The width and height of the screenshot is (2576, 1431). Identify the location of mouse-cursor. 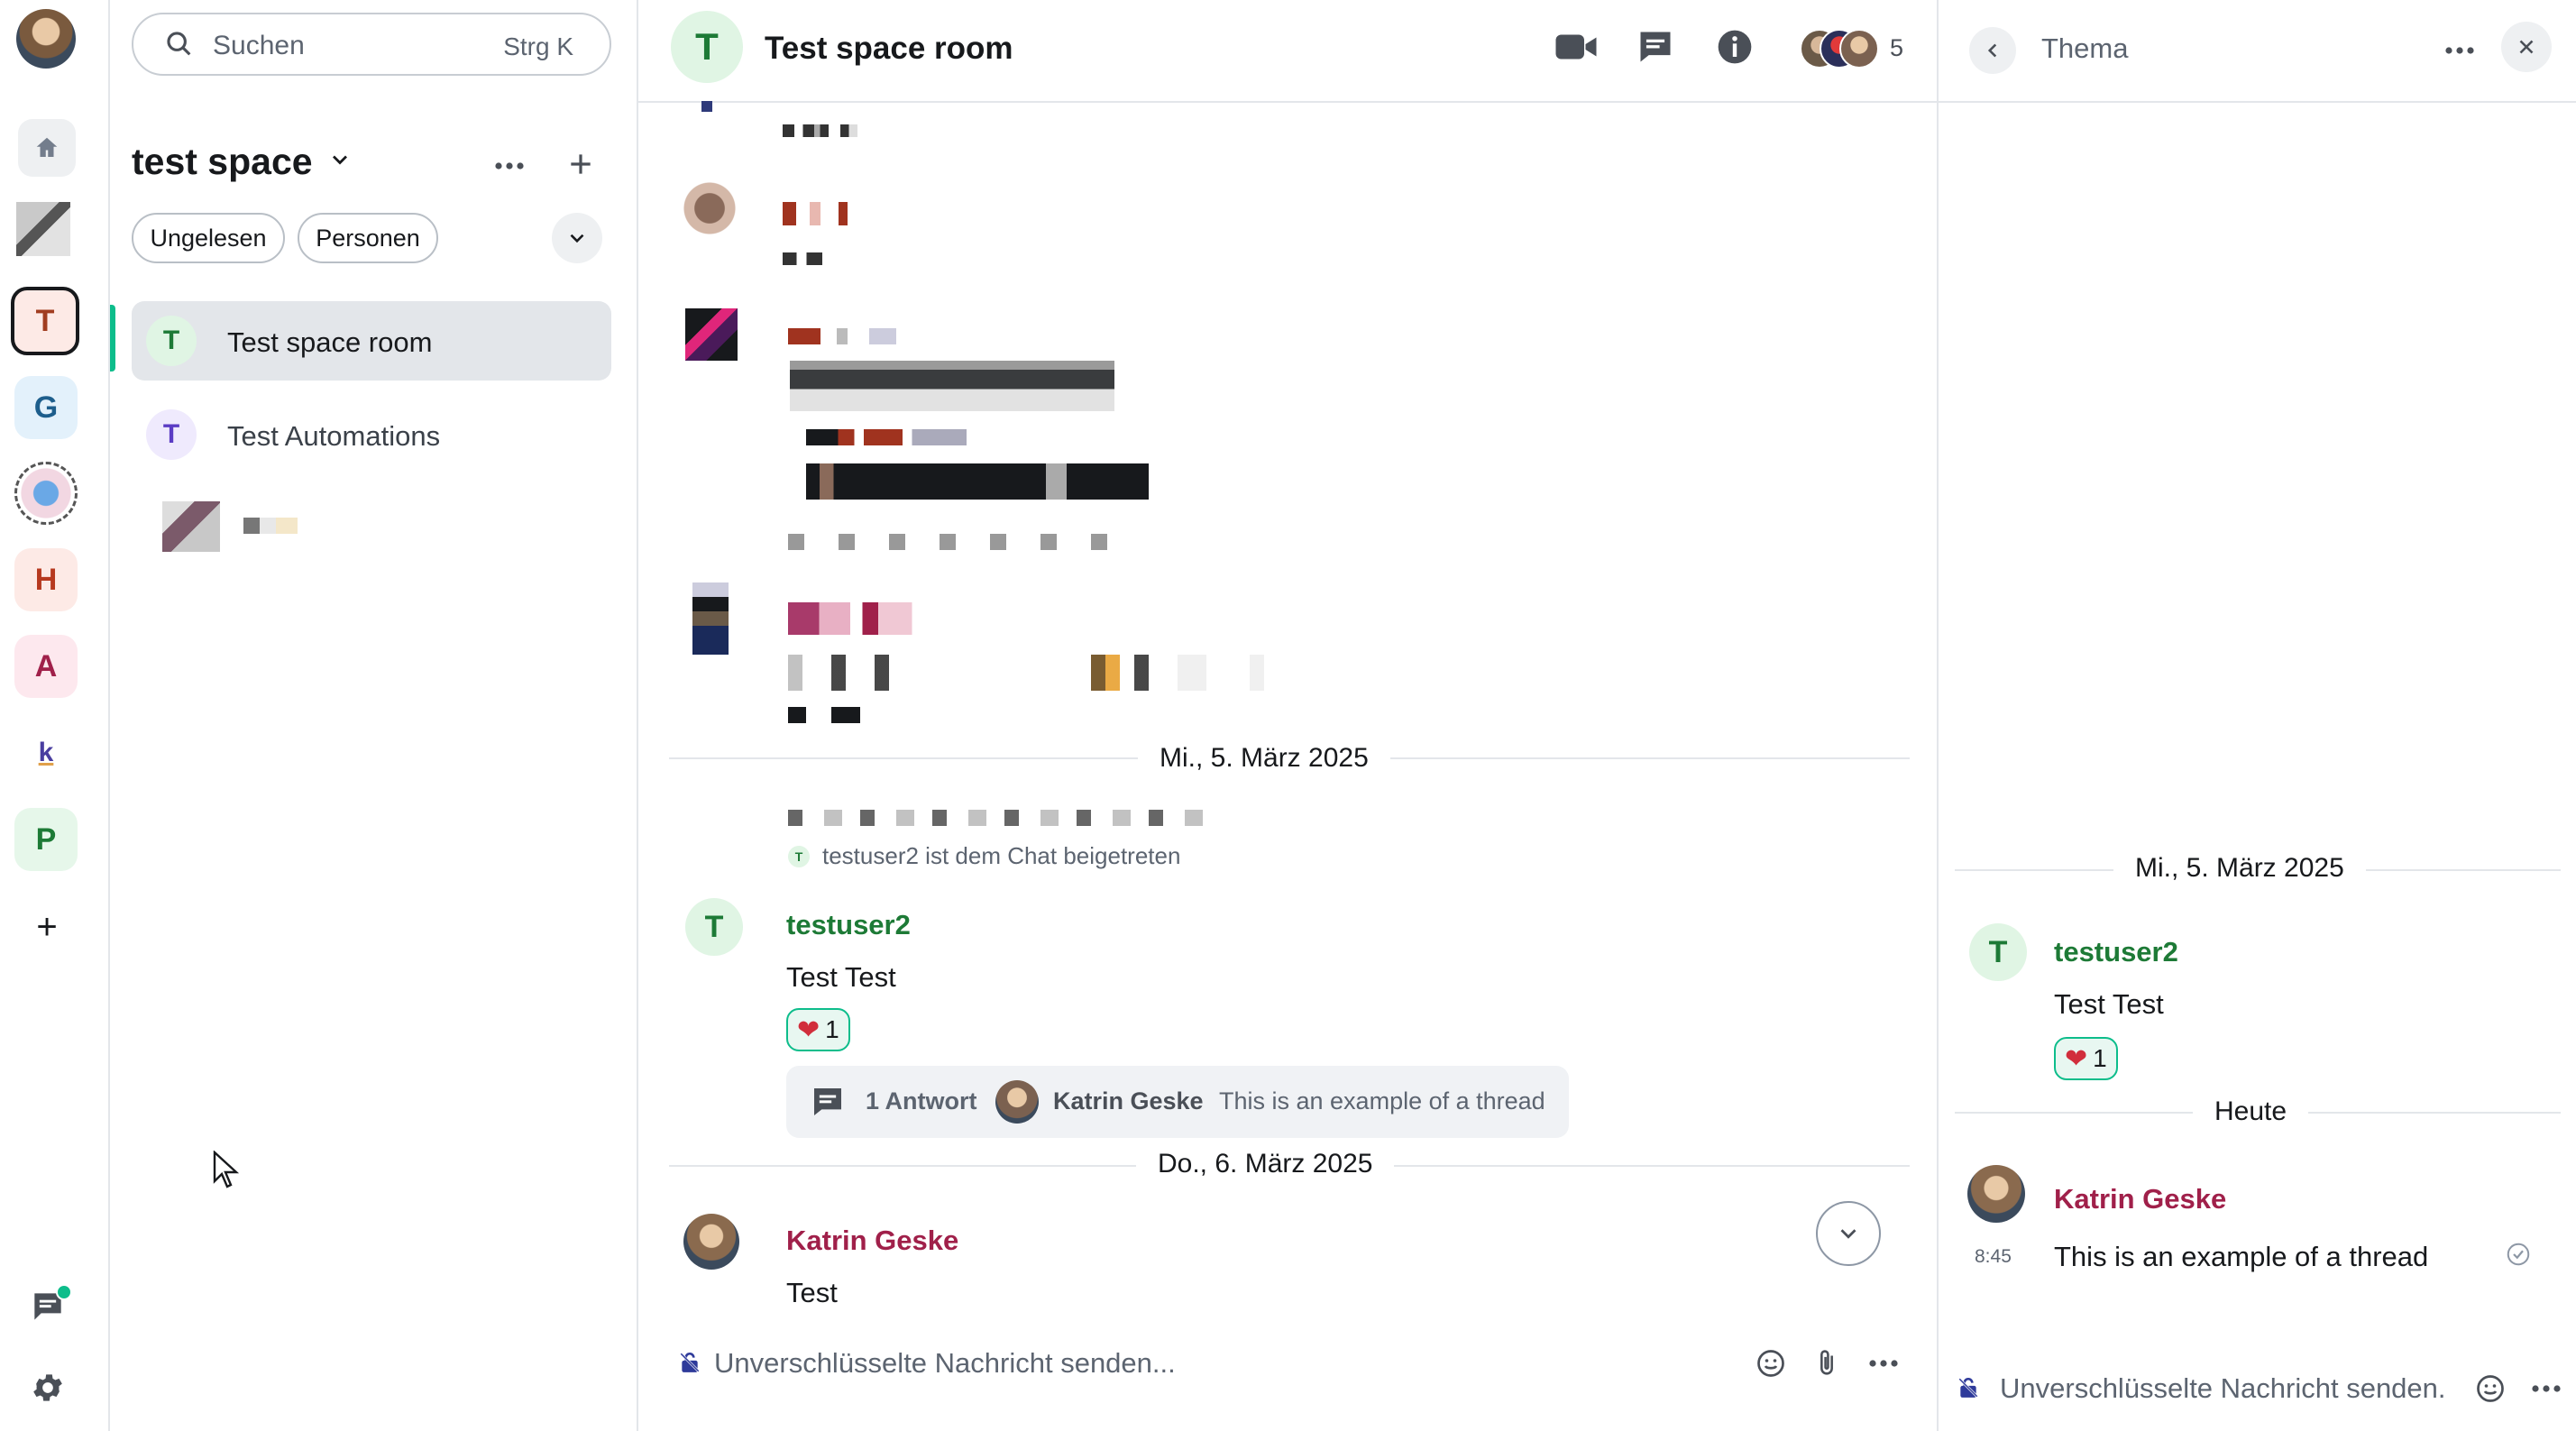
(226, 1171).